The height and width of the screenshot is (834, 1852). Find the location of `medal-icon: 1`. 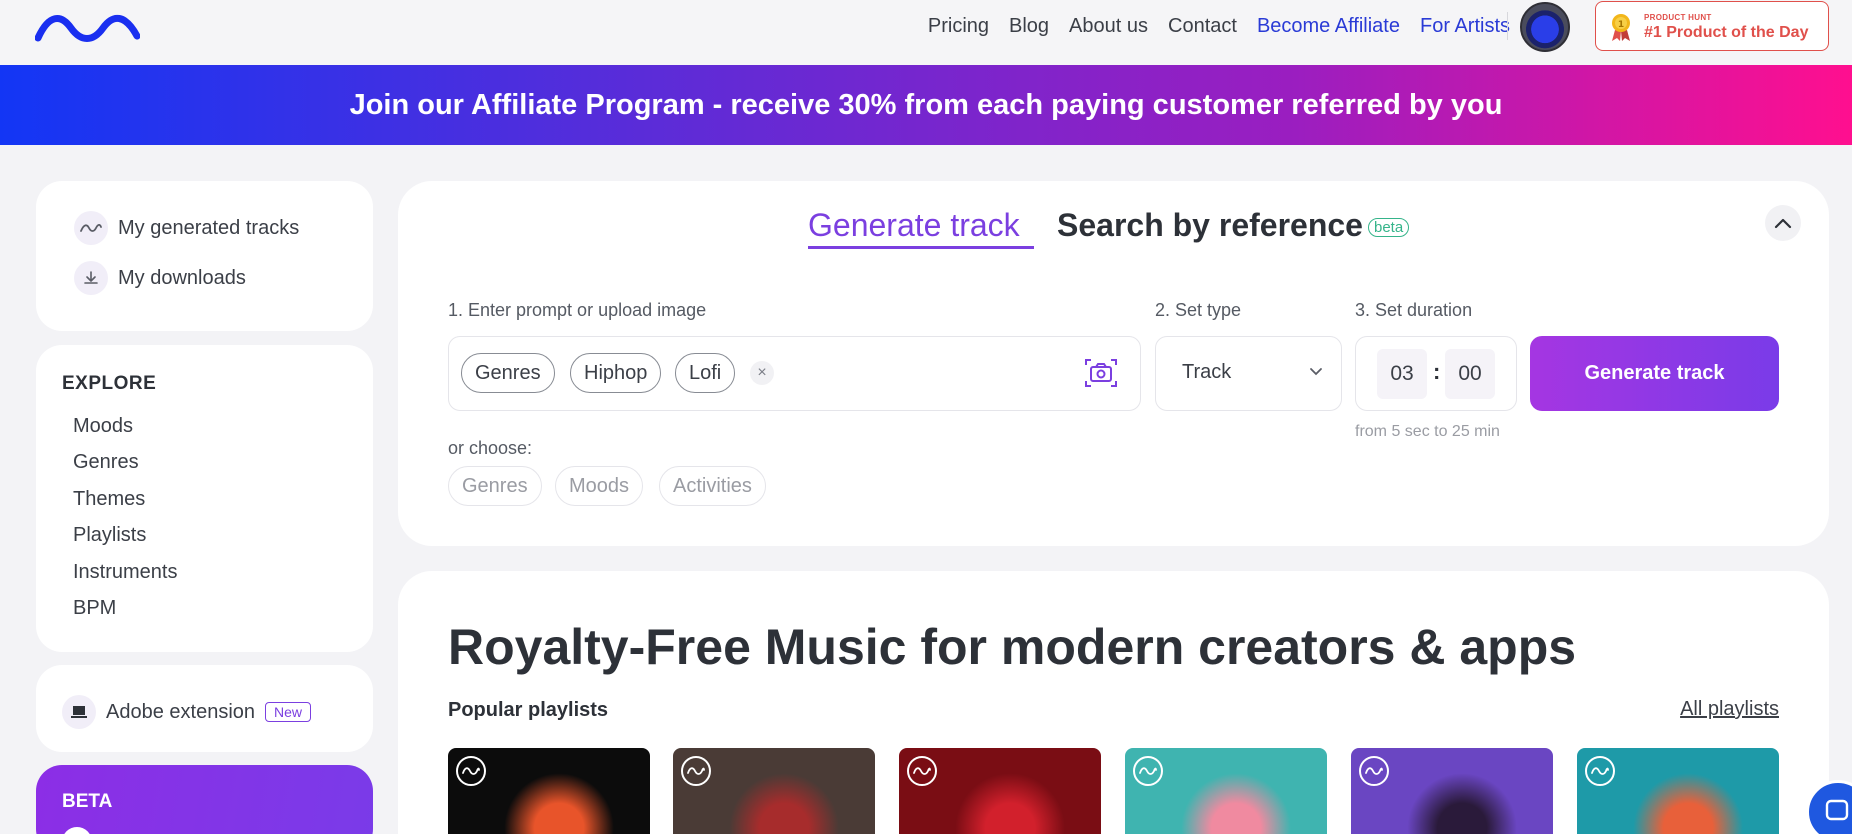

medal-icon: 1 is located at coordinates (1621, 27).